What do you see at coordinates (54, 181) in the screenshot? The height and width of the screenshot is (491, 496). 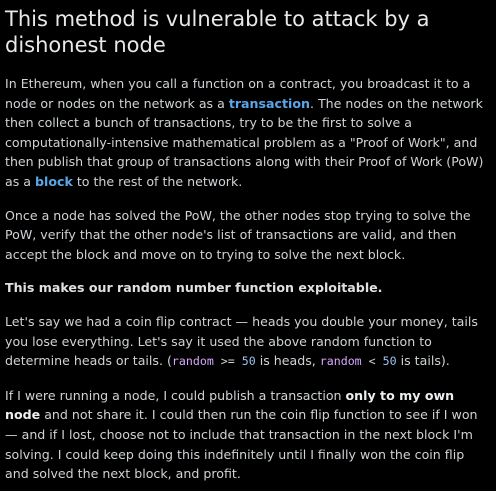 I see `block-link: block` at bounding box center [54, 181].